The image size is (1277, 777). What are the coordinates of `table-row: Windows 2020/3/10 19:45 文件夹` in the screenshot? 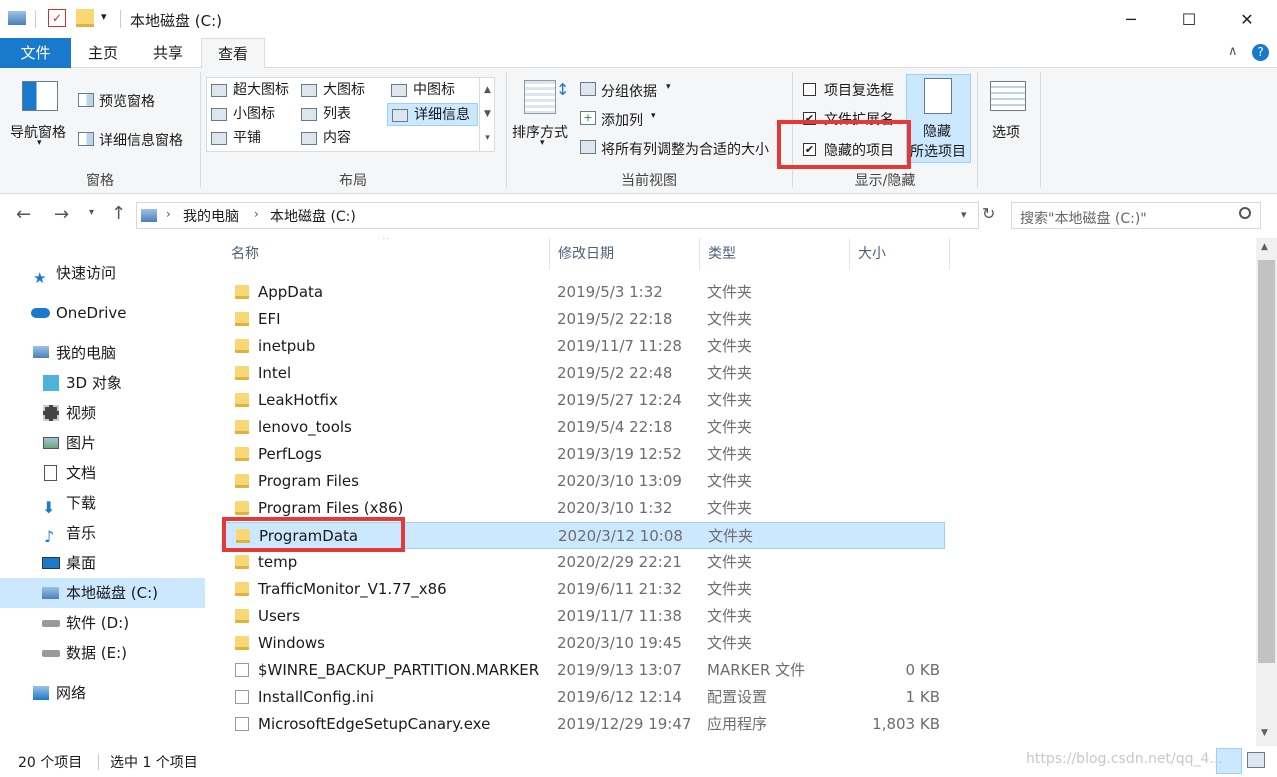 It's located at (584, 643).